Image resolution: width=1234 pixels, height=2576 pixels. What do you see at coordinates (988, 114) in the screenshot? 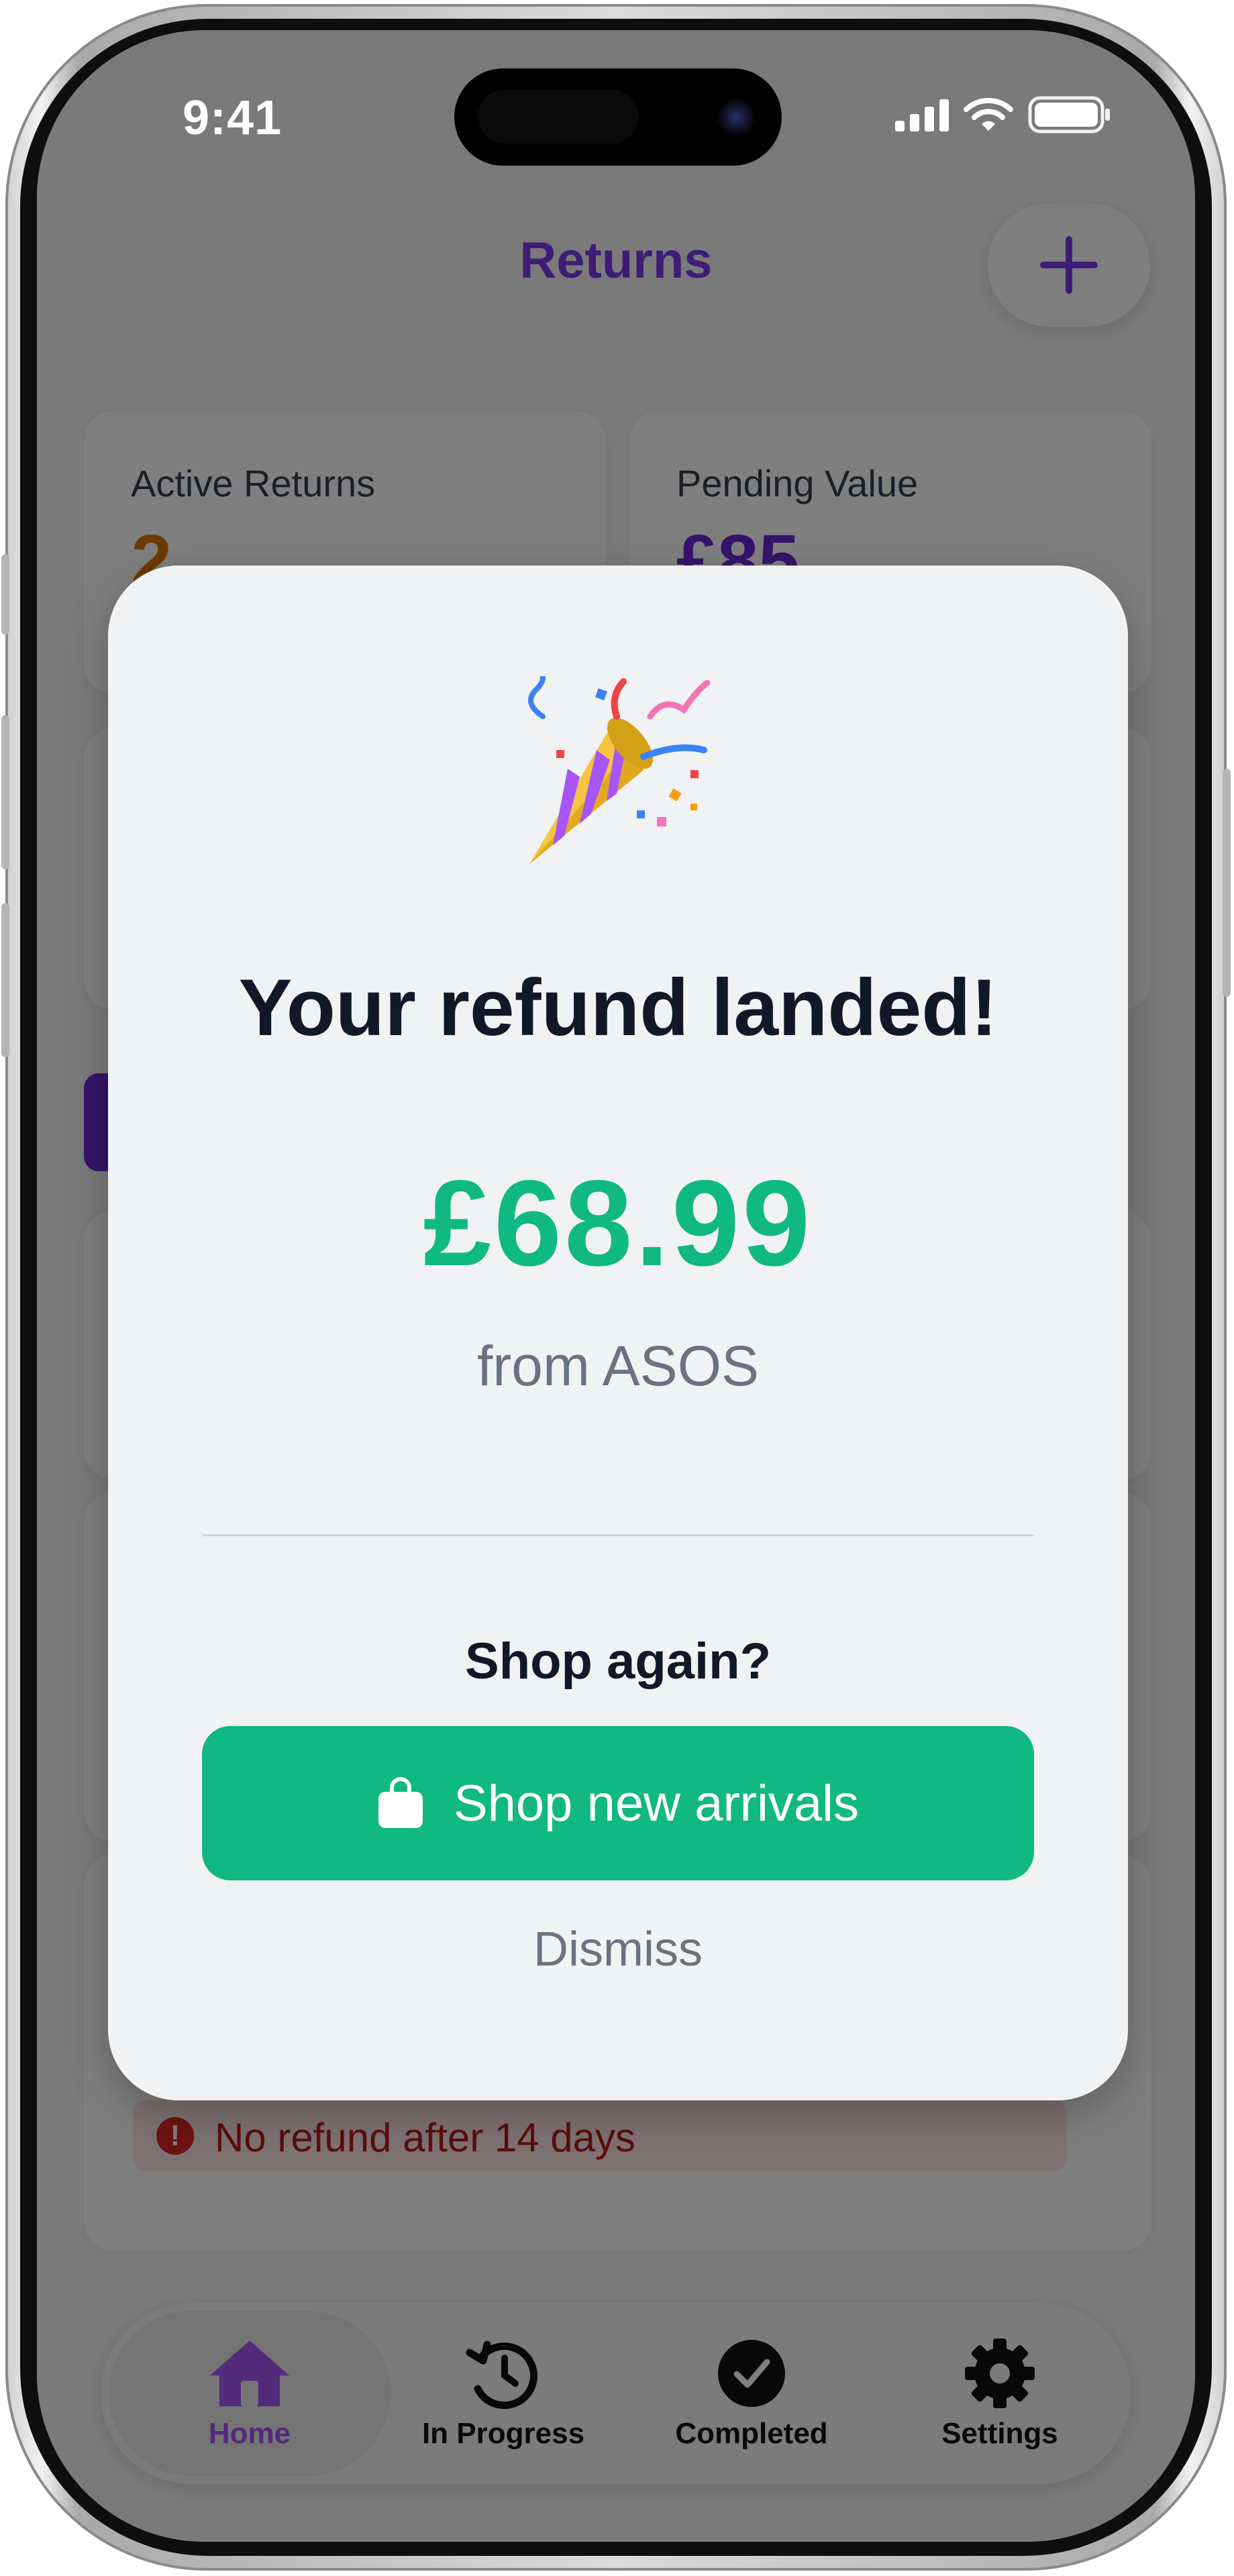
I see `wifi-icon` at bounding box center [988, 114].